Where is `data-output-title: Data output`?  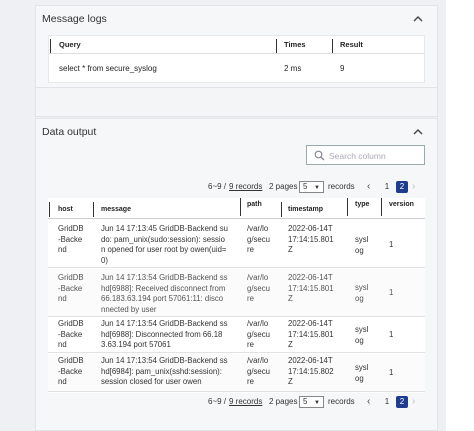
data-output-title: Data output is located at coordinates (69, 132).